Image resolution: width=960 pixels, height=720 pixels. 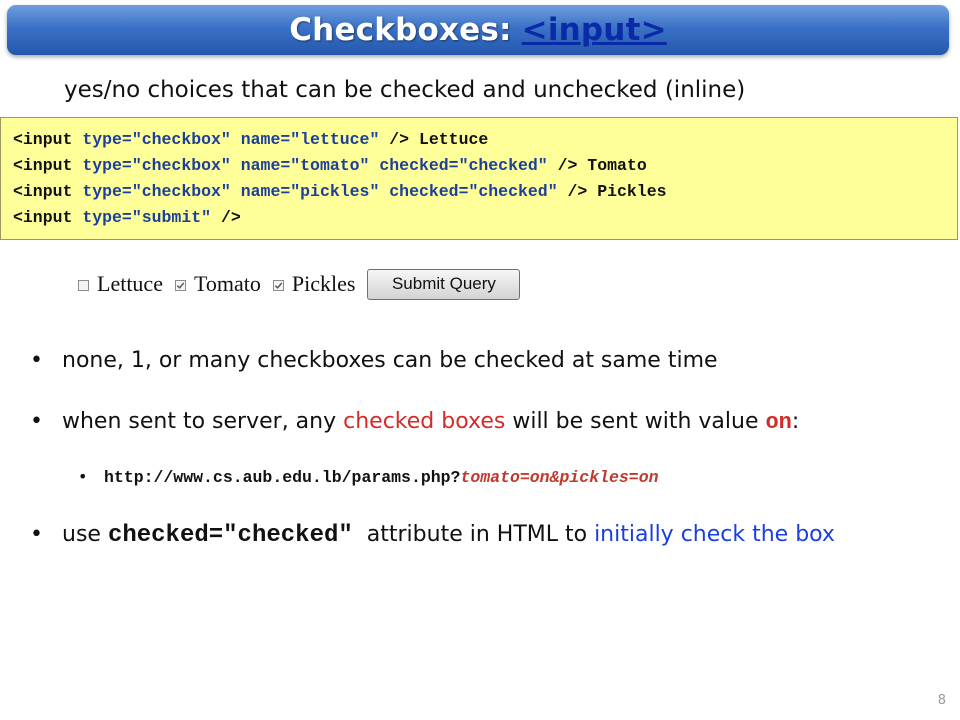 I want to click on code-tag-close: /> Lettuce, so click(x=434, y=139).